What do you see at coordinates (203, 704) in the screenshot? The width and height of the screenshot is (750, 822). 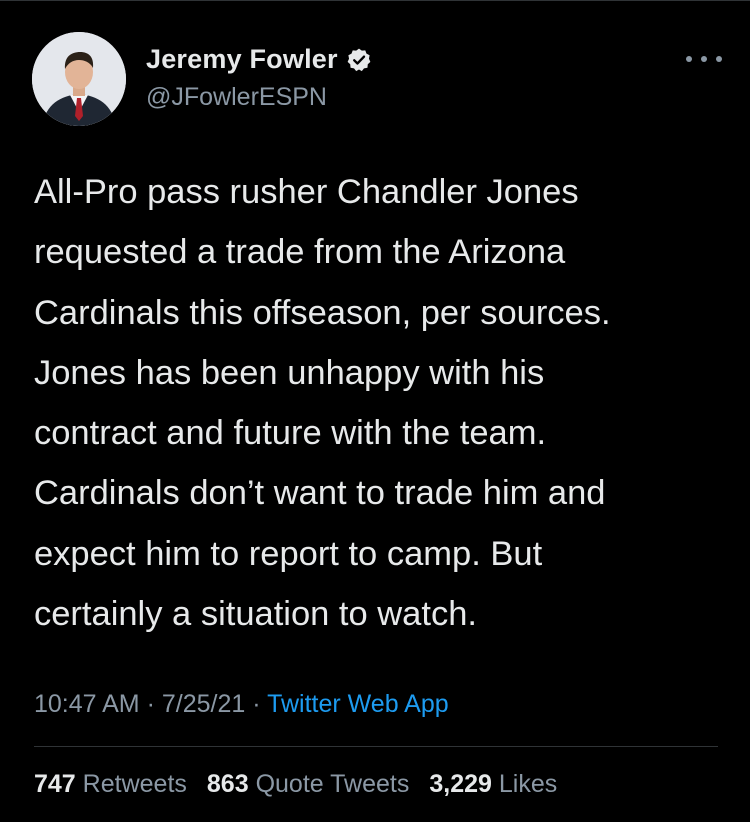 I see `tweet-date: 7/25/21` at bounding box center [203, 704].